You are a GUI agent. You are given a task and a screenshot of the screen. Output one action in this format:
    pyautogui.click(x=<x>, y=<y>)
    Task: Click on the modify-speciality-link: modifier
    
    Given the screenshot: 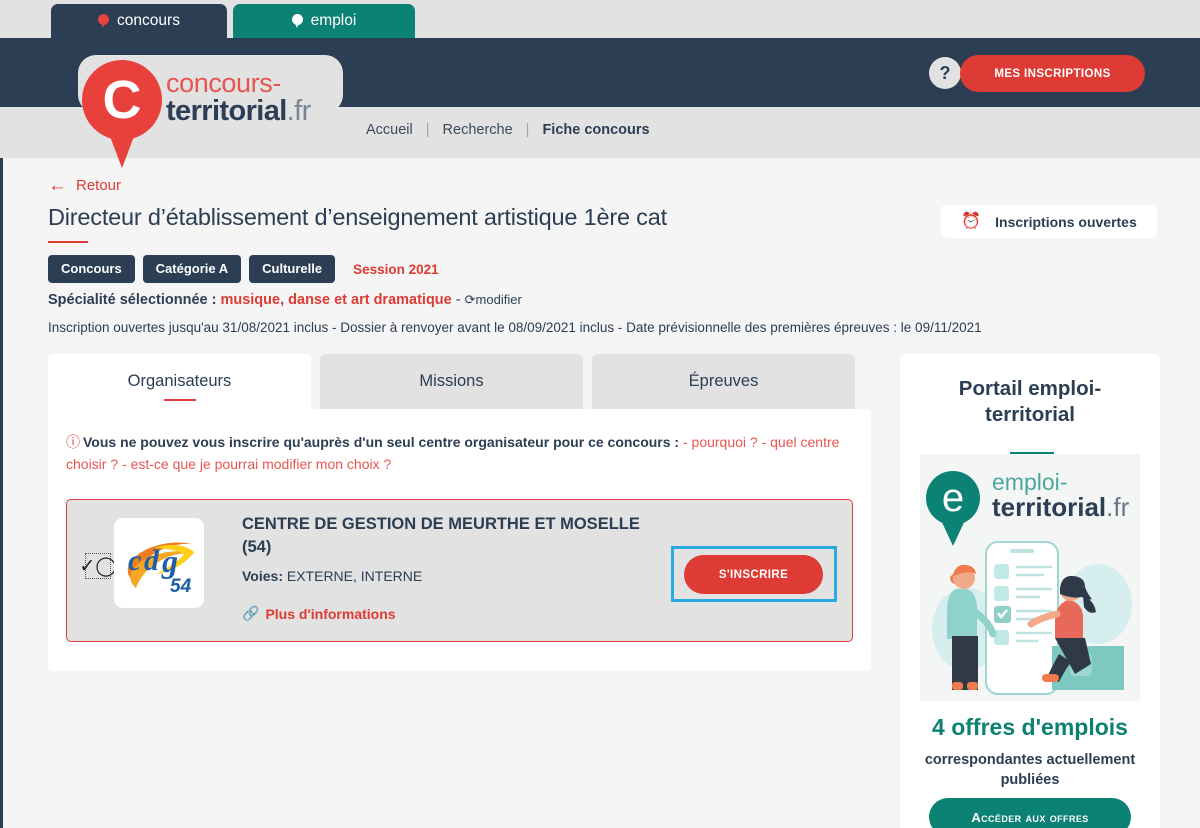 What is the action you would take?
    pyautogui.click(x=499, y=299)
    